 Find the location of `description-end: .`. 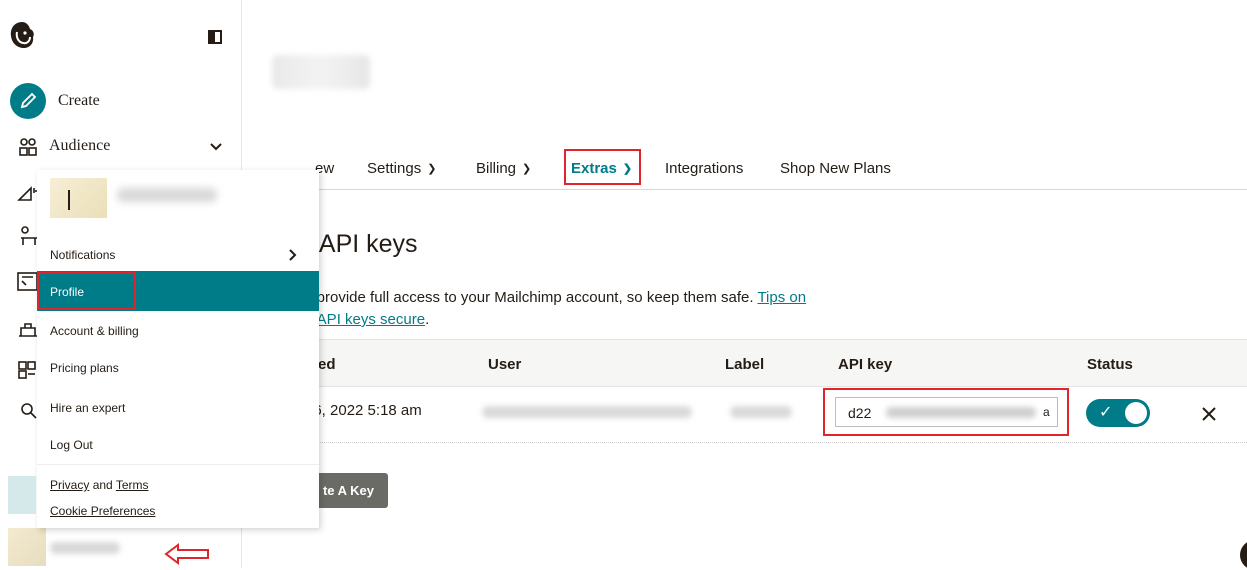

description-end: . is located at coordinates (427, 319).